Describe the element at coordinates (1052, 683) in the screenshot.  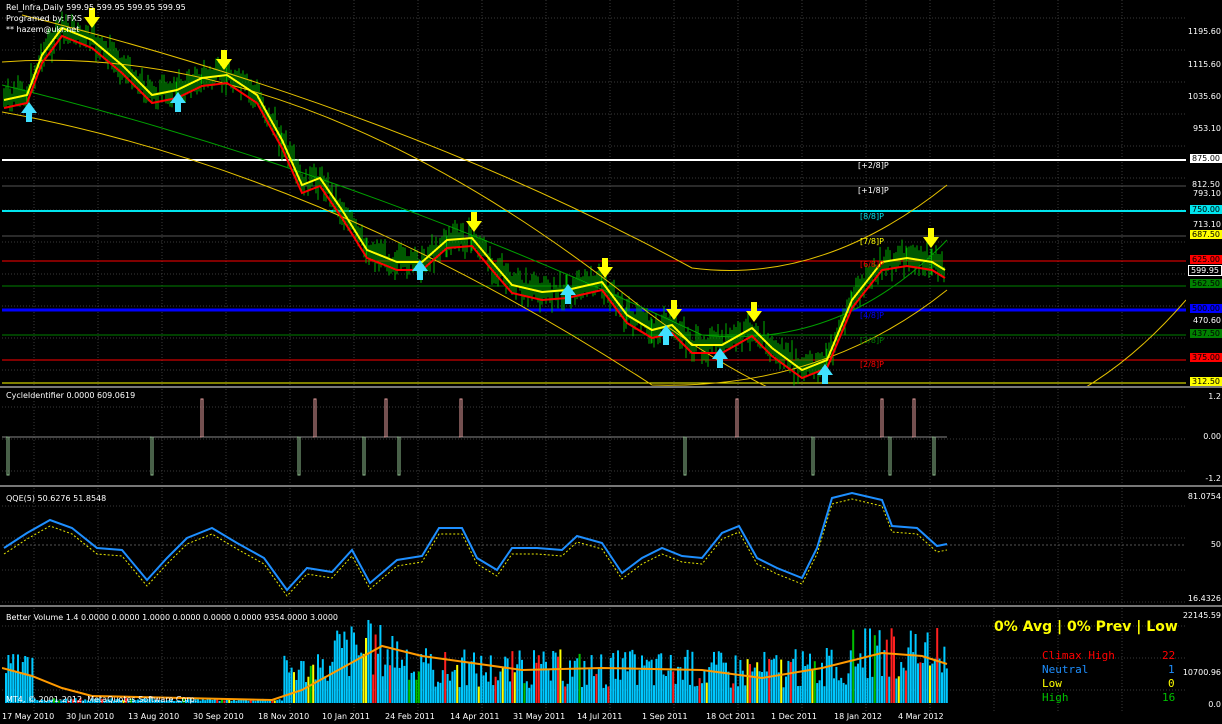
I see `stat-low-label: Low` at that location.